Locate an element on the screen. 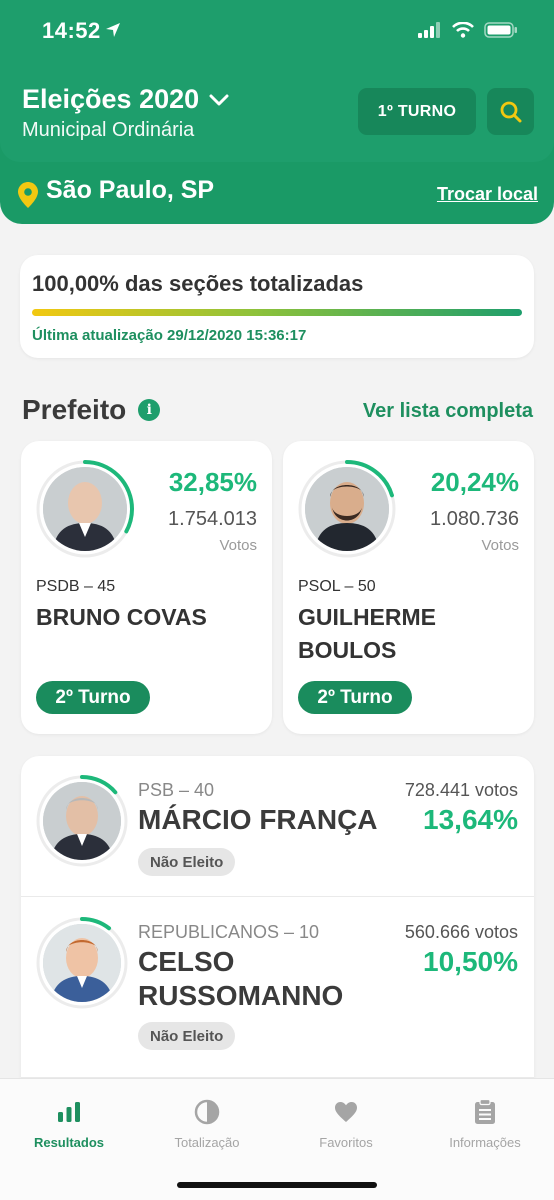 Image resolution: width=554 pixels, height=1200 pixels. candidate-votes: 1.080.736 is located at coordinates (474, 519).